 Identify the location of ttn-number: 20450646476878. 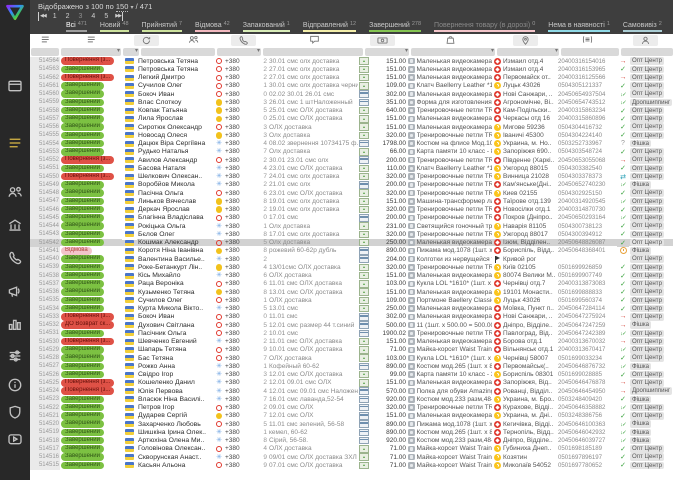
(587, 382).